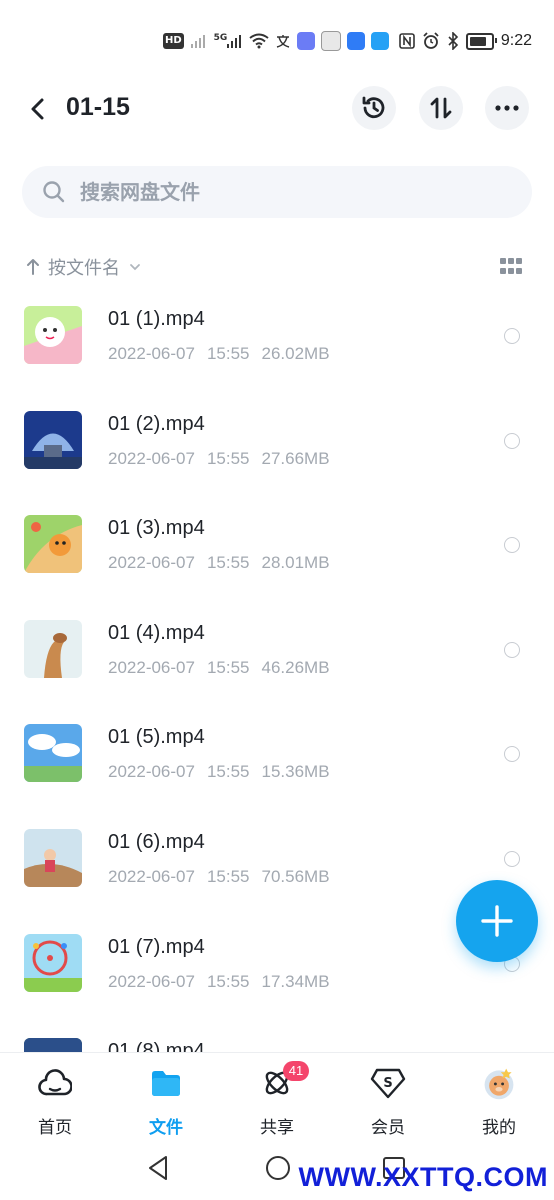 This screenshot has height=1200, width=554. I want to click on transfer-arrows-icon, so click(441, 108).